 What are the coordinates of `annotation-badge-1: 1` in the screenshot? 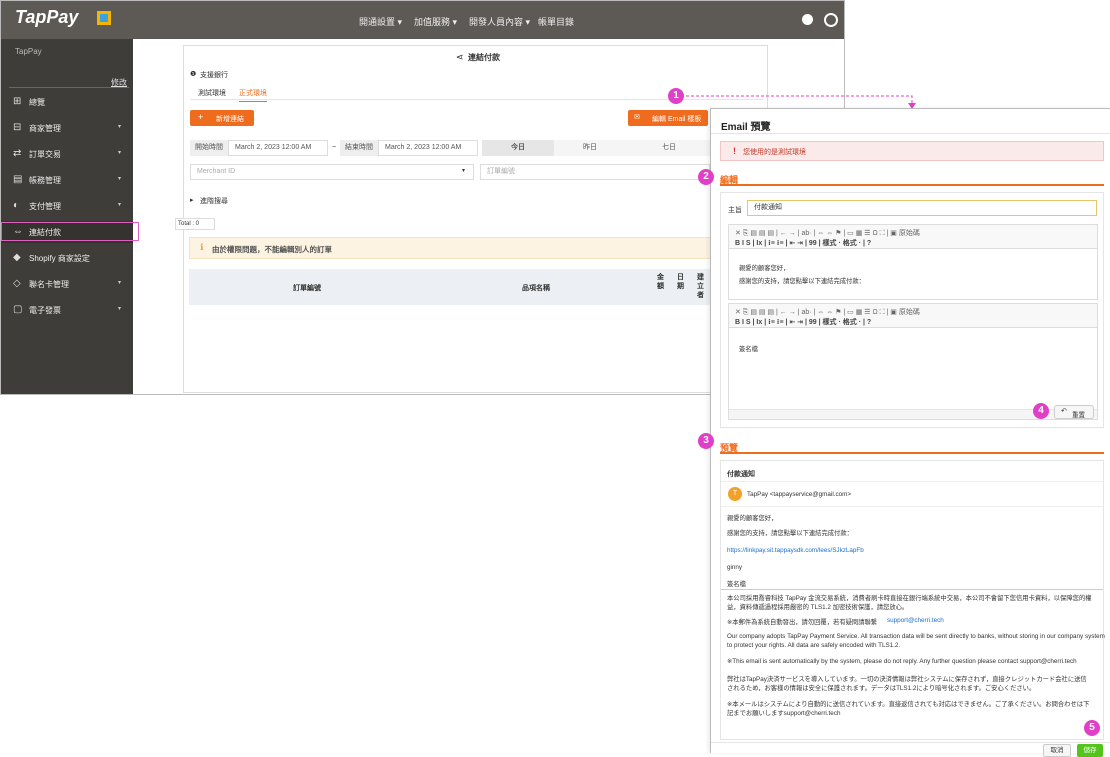 It's located at (676, 96).